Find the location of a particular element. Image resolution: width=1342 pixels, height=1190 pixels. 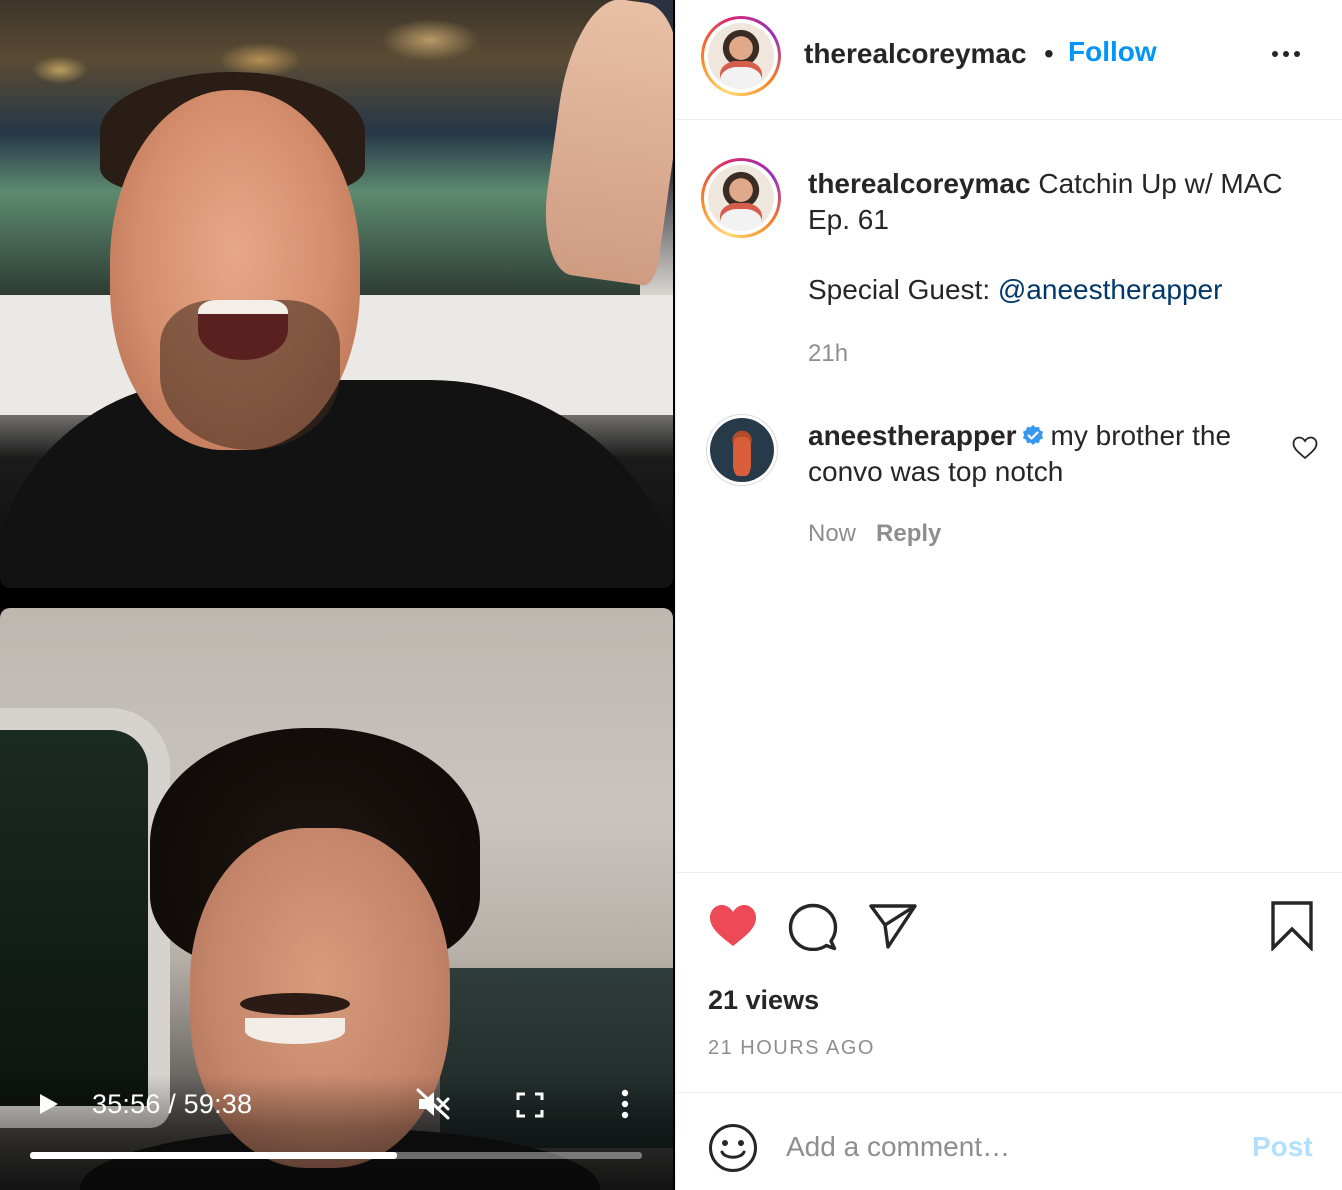

reply-button: Reply is located at coordinates (908, 533).